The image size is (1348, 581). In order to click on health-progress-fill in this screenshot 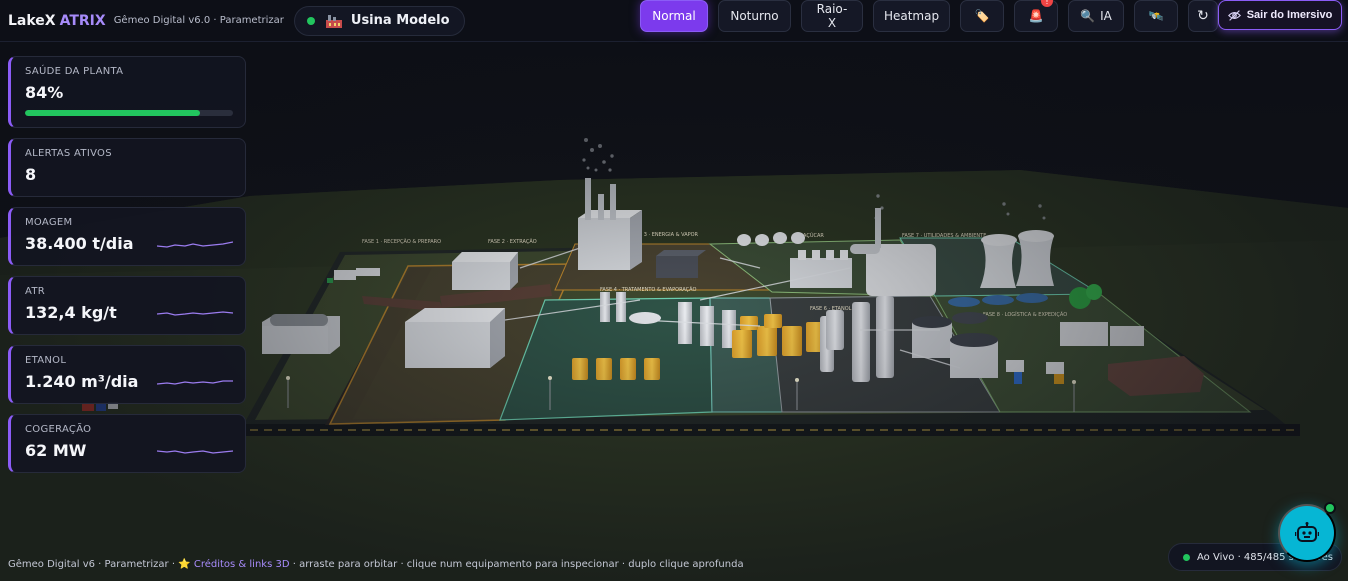, I will do `click(112, 113)`.